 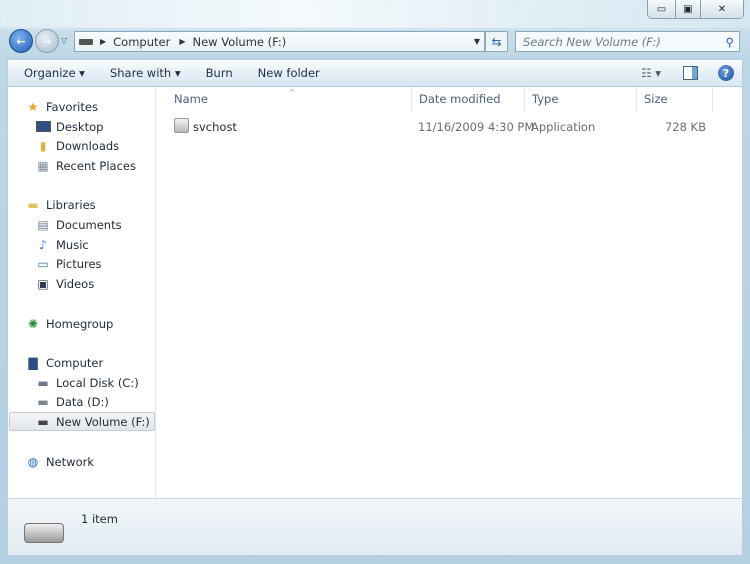 What do you see at coordinates (43, 283) in the screenshot?
I see `videos-icon: ▣` at bounding box center [43, 283].